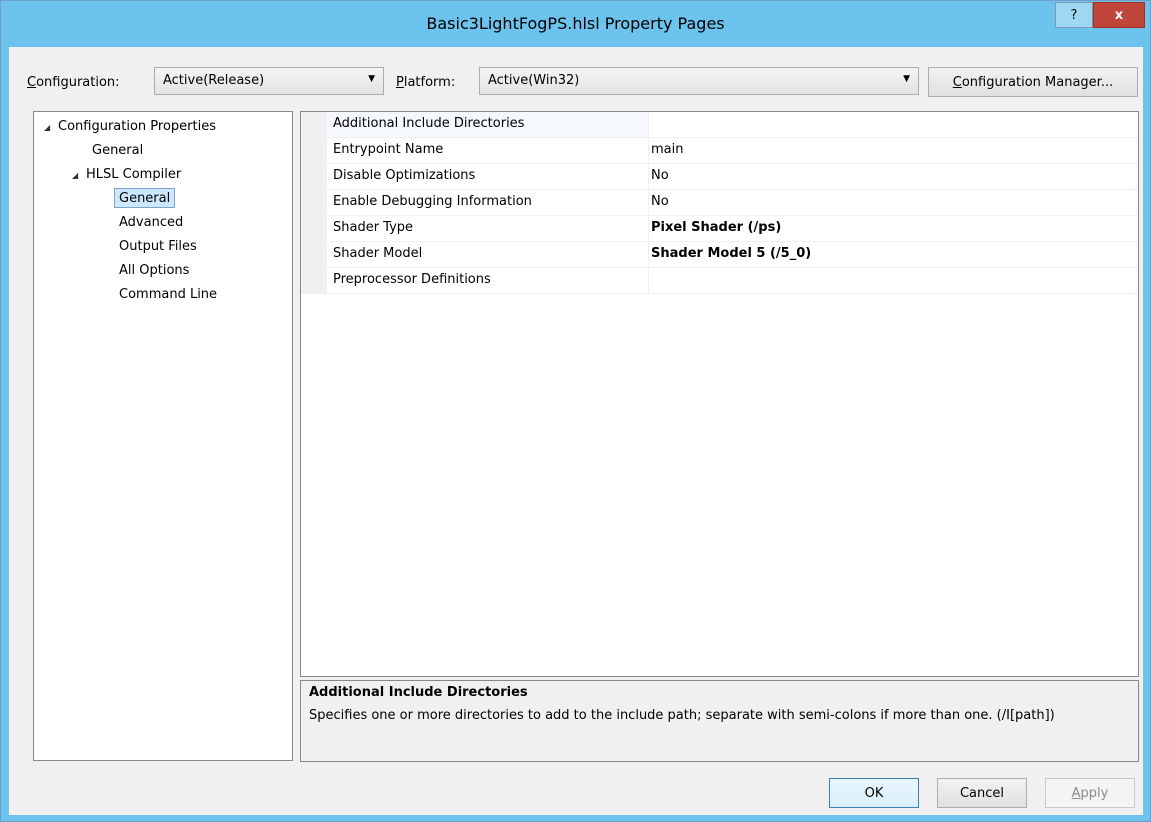 This screenshot has height=822, width=1151. I want to click on property-row-preprocessor-definitions: Preprocessor Definitions, so click(719, 281).